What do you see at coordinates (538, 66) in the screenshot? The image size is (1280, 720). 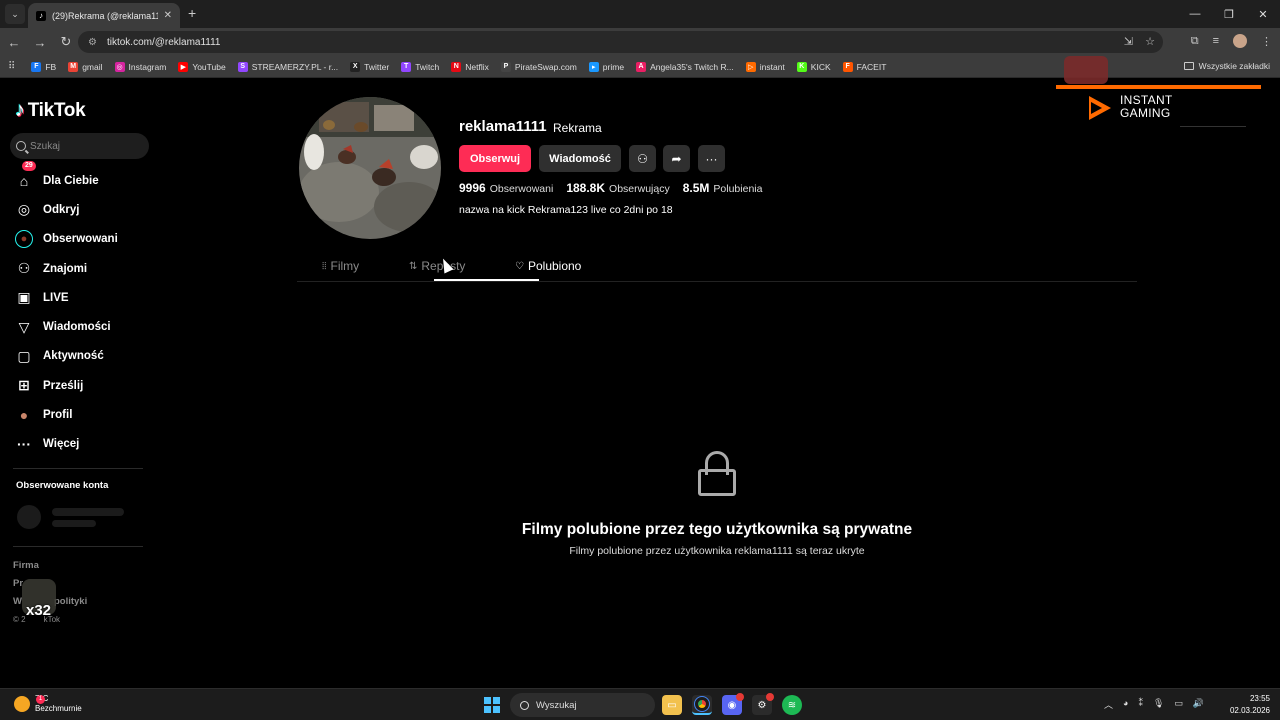 I see `bookmark-item: P PirateSwap.com` at bounding box center [538, 66].